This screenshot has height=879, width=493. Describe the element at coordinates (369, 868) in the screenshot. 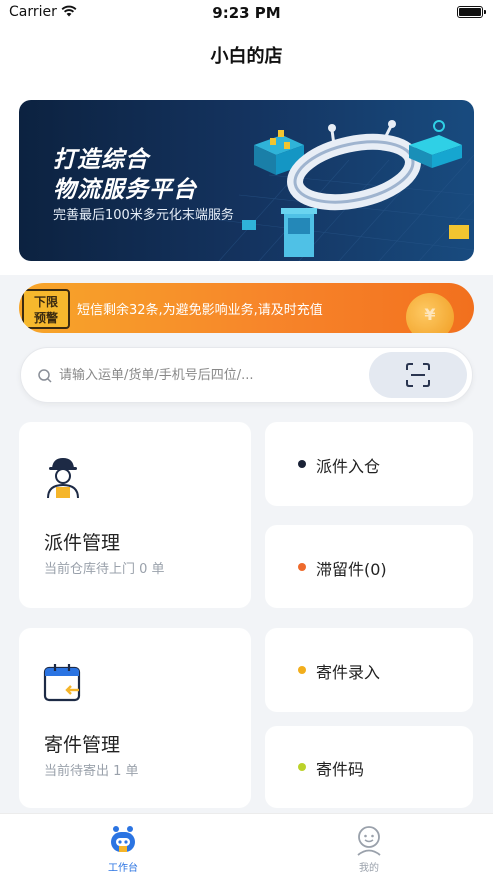

I see `tab-mine-label: 我的` at that location.